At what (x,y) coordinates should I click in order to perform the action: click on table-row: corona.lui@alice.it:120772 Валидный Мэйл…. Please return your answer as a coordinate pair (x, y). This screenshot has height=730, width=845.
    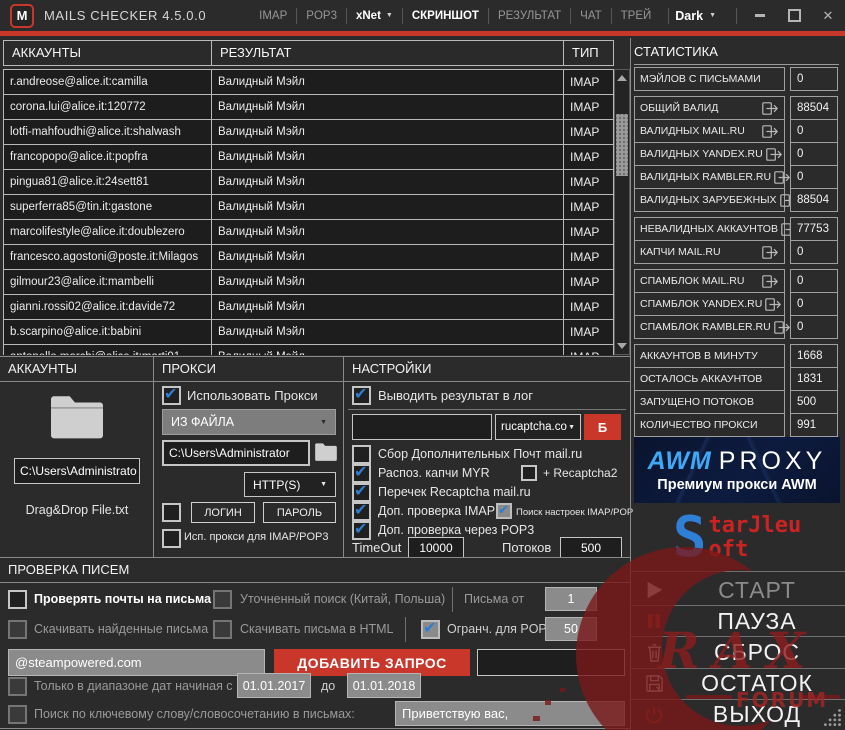
    Looking at the image, I should click on (308, 107).